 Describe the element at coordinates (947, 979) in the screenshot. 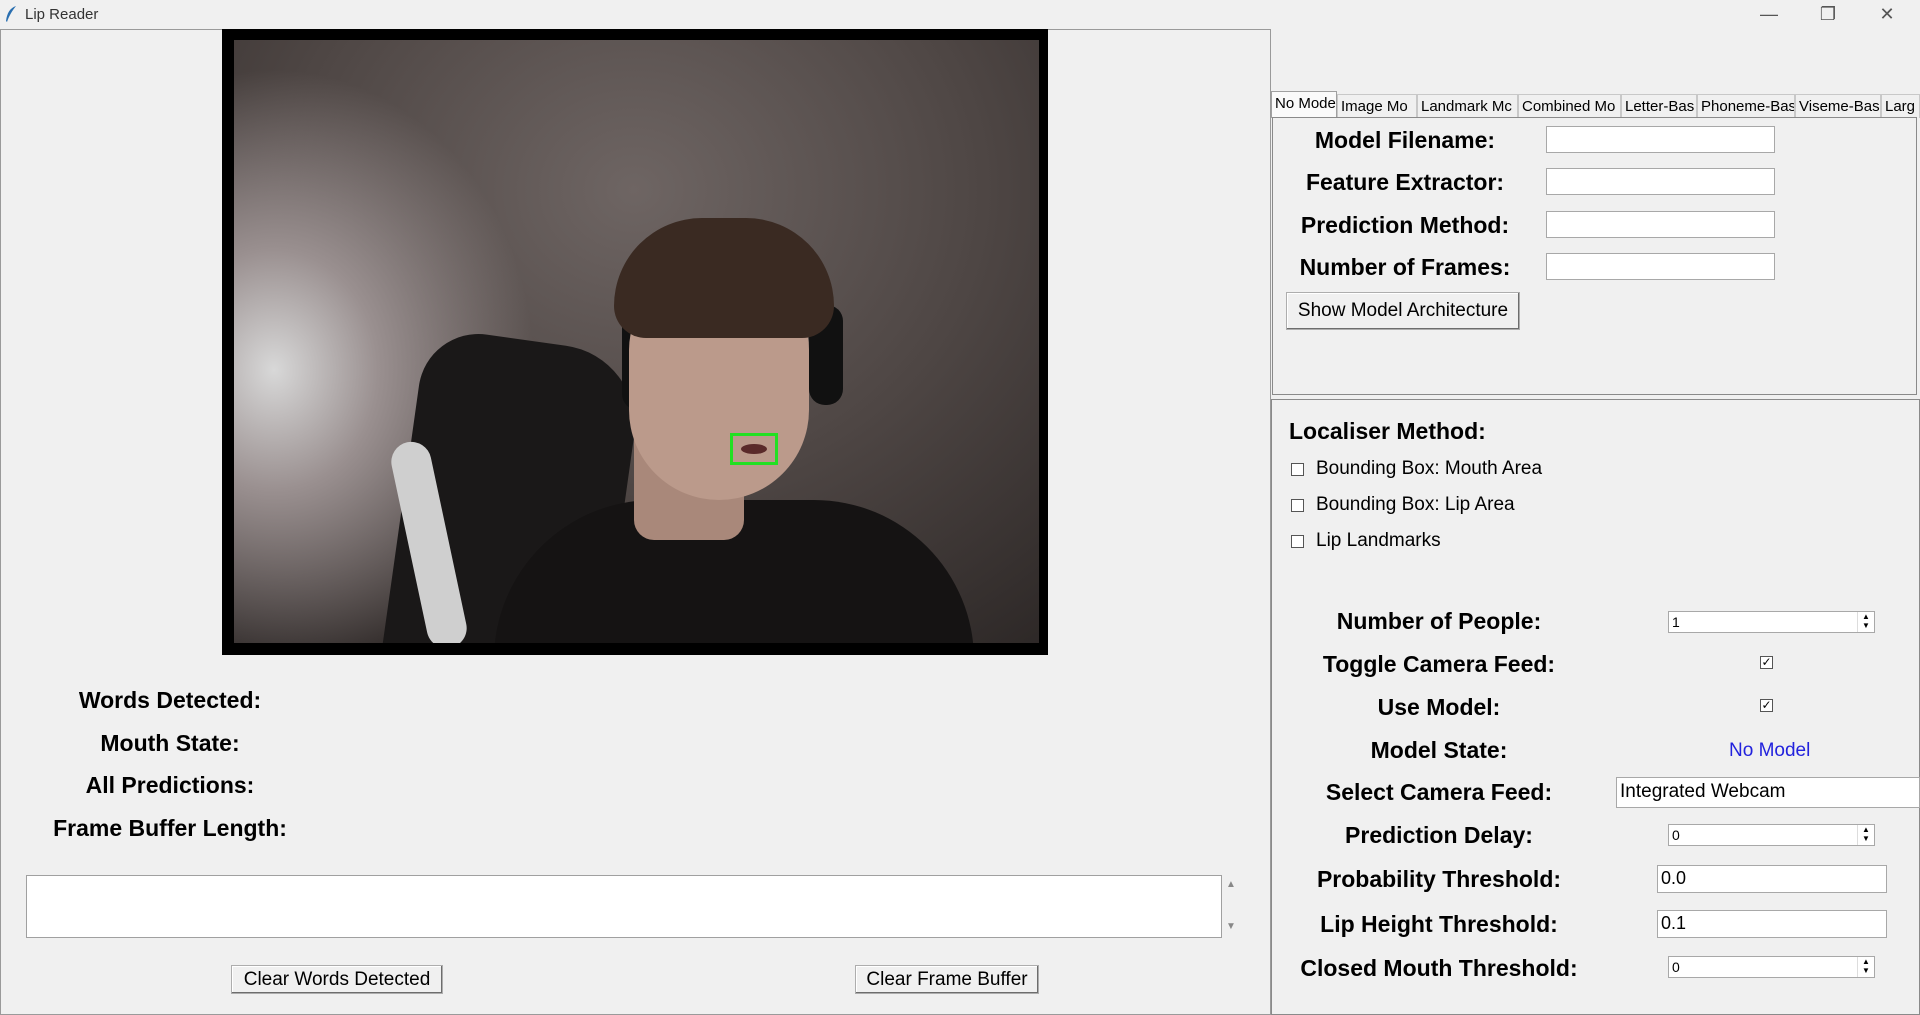

I see `clear-frame-buffer-button: Clear Frame Buffer` at that location.